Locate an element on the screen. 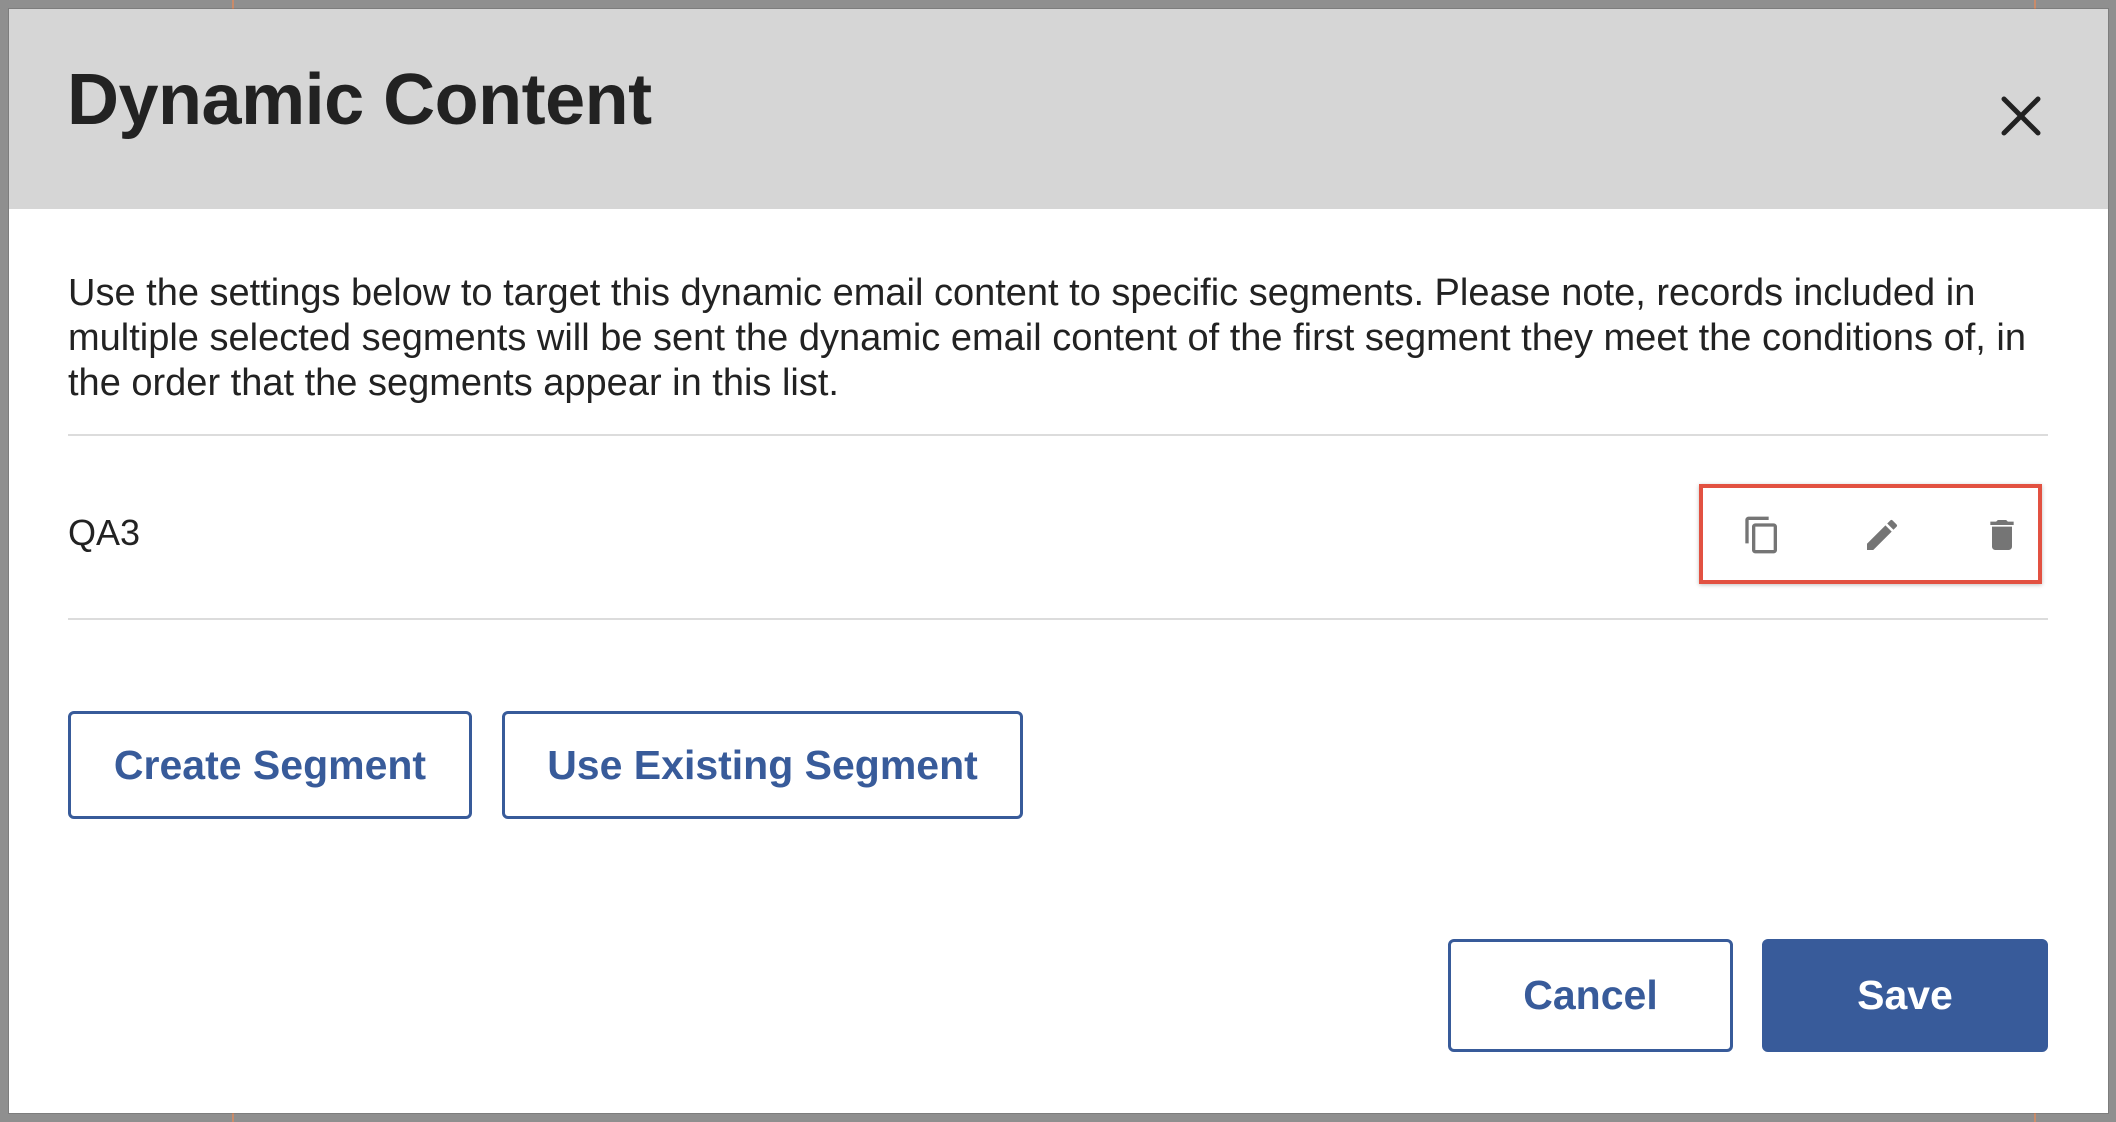 Image resolution: width=2116 pixels, height=1122 pixels. close-icon is located at coordinates (2021, 116).